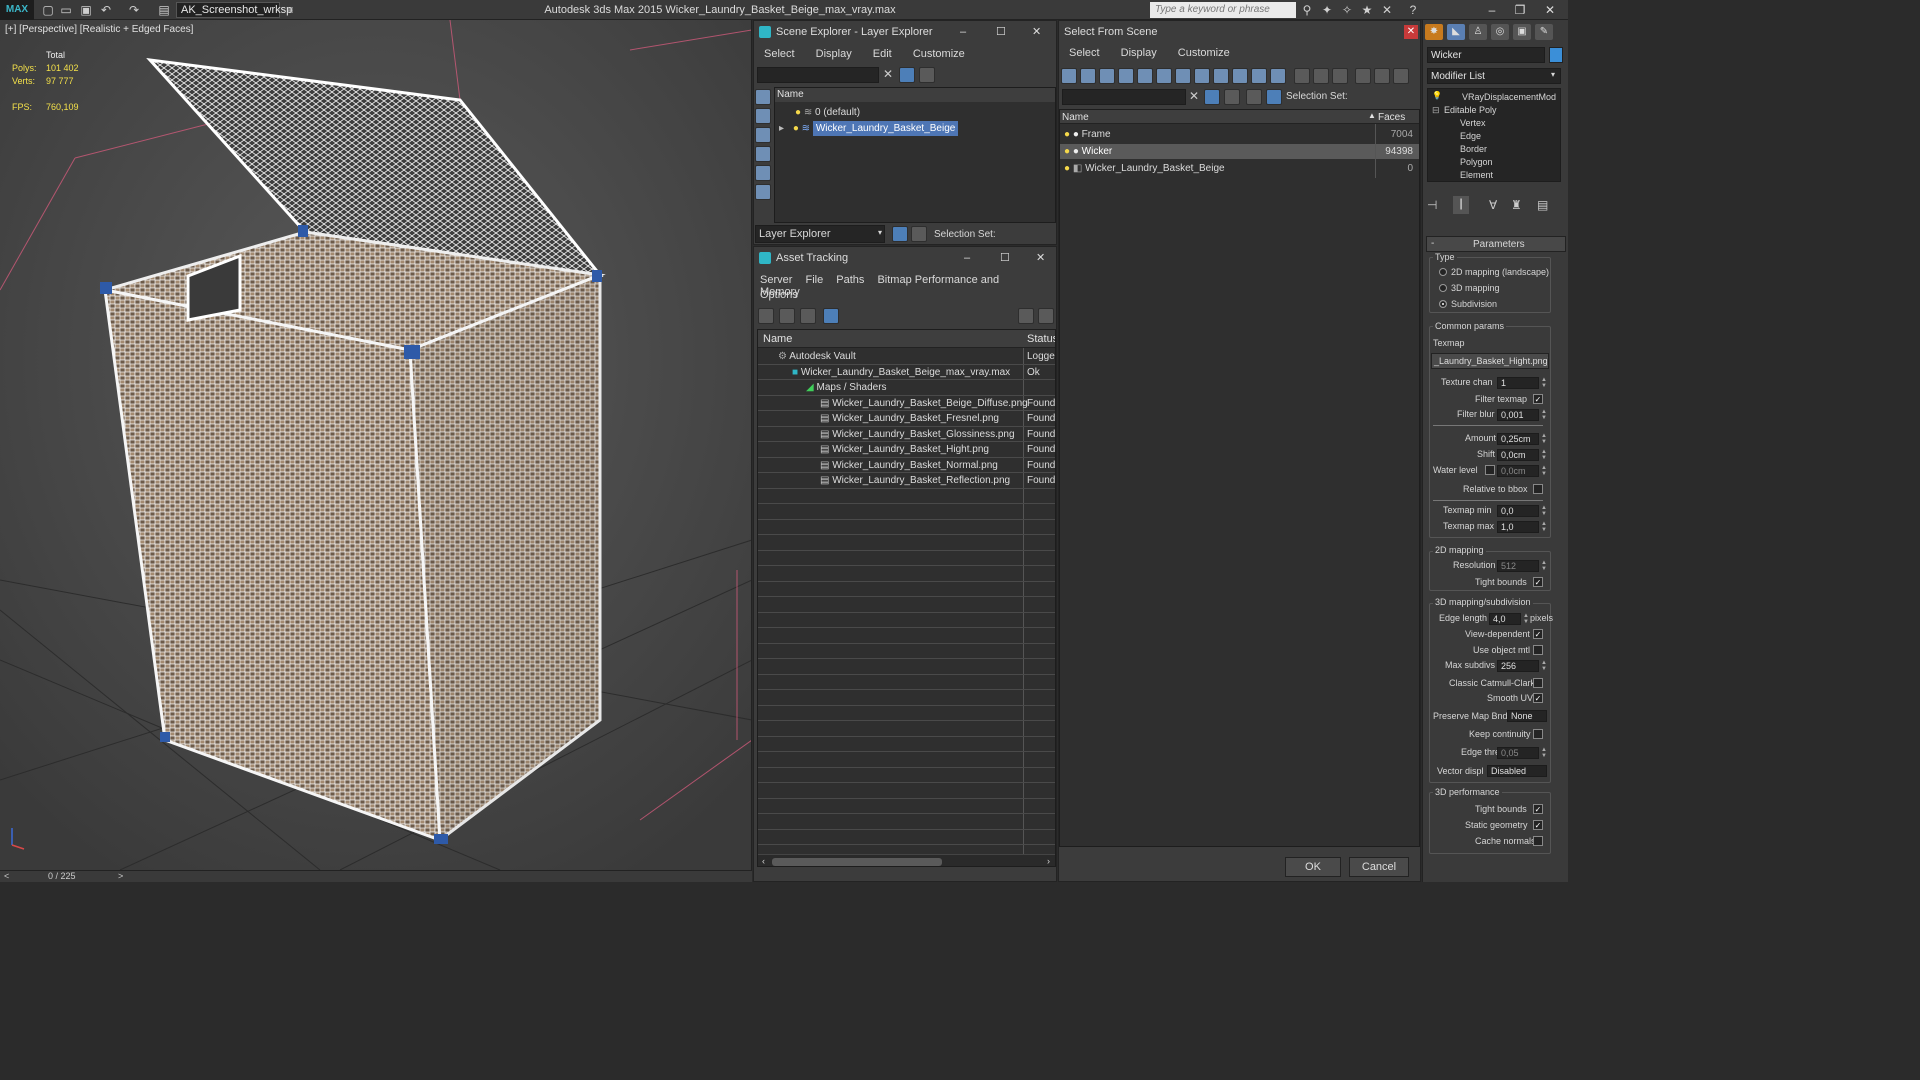 The image size is (1920, 1080). Describe the element at coordinates (1544, 753) in the screenshot. I see `edge-thresh-spinner: ▲ ▼` at that location.